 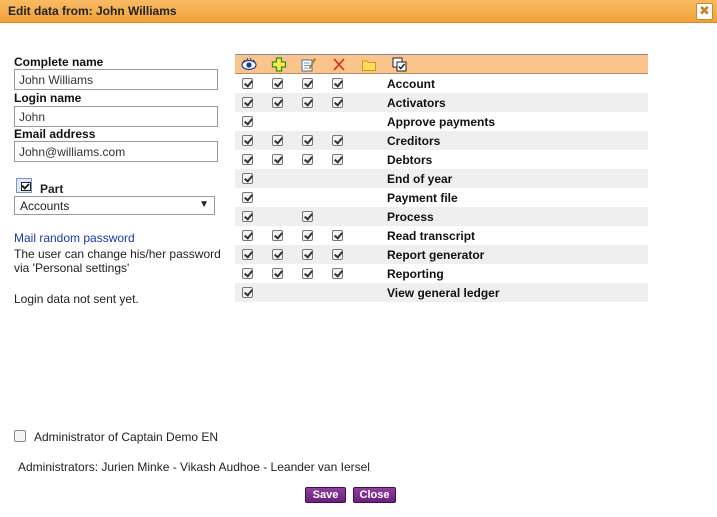 I want to click on add-plus-icon, so click(x=279, y=64).